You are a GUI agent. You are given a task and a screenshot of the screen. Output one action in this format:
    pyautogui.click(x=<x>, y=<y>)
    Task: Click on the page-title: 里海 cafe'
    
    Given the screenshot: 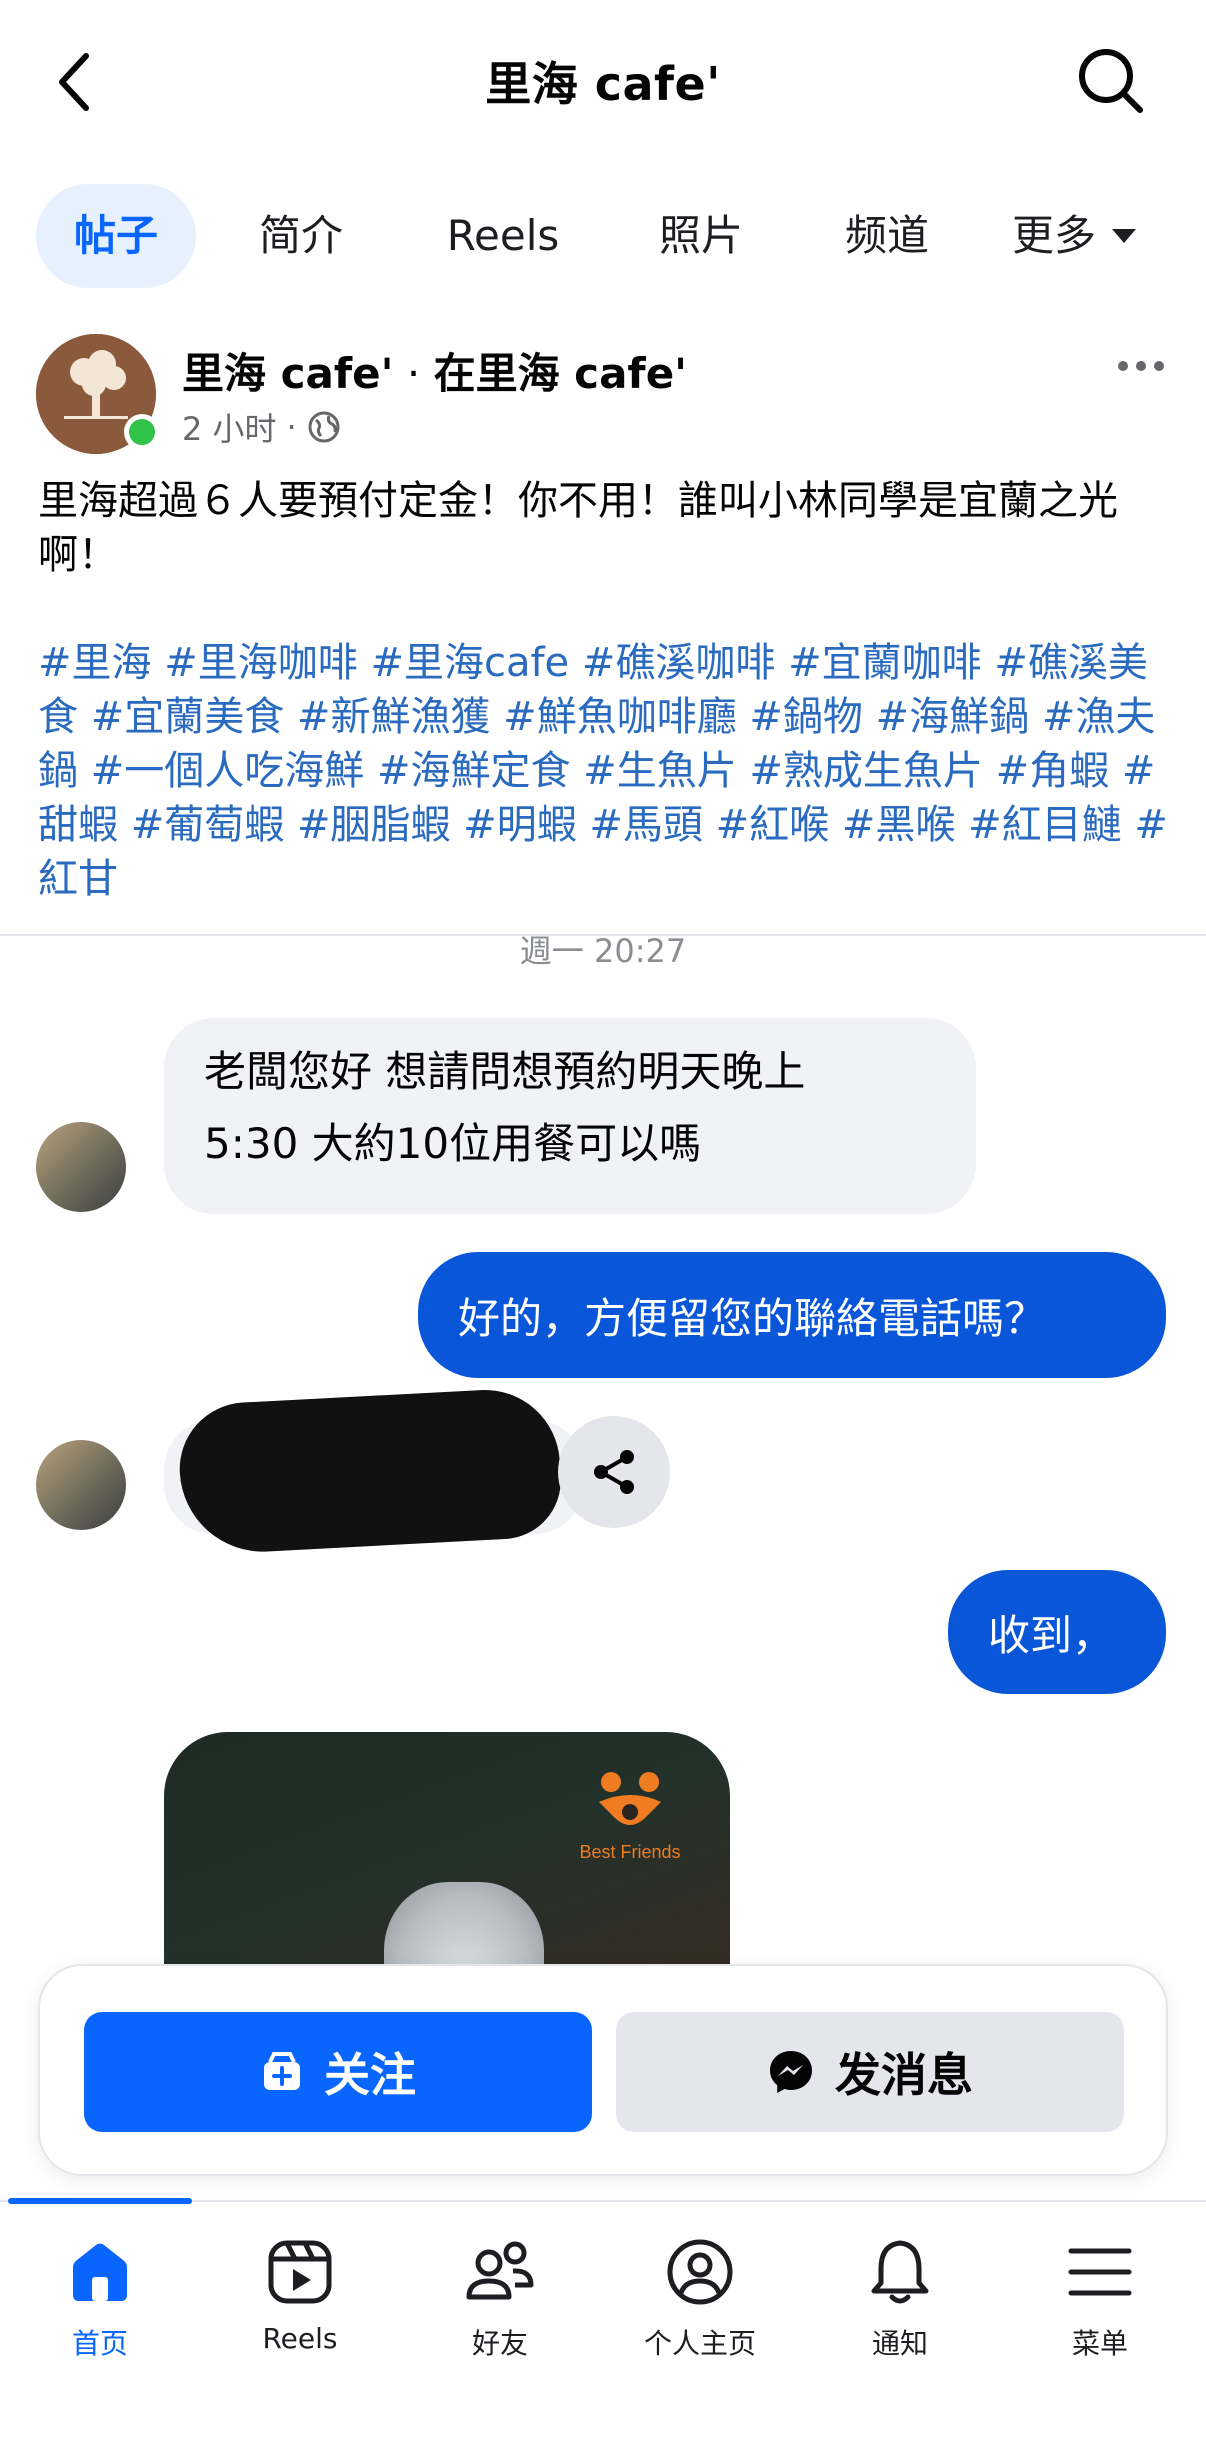 What is the action you would take?
    pyautogui.click(x=603, y=84)
    